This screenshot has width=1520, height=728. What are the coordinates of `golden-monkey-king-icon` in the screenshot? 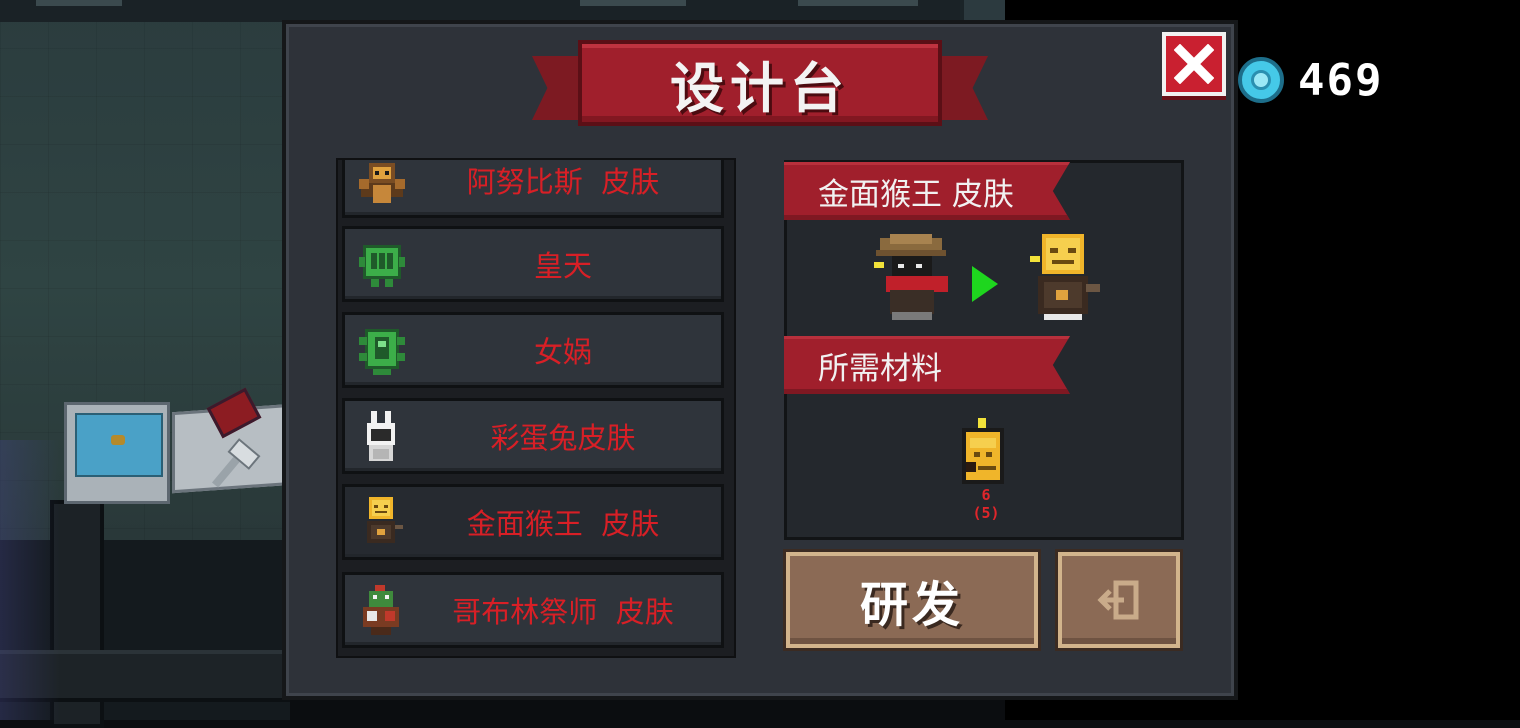 It's located at (385, 520).